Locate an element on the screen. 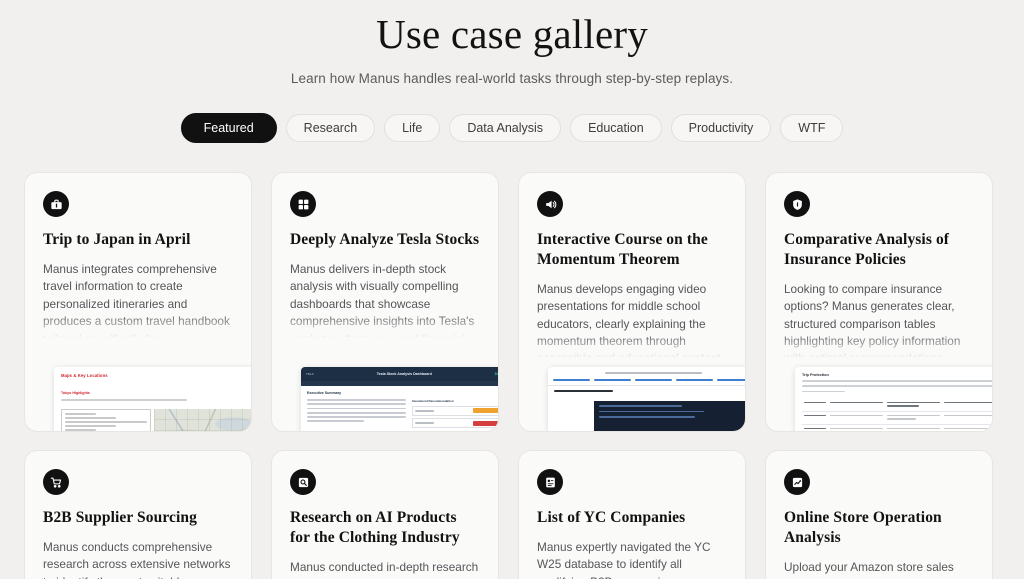 This screenshot has width=1024, height=579. search-document-icon is located at coordinates (303, 482).